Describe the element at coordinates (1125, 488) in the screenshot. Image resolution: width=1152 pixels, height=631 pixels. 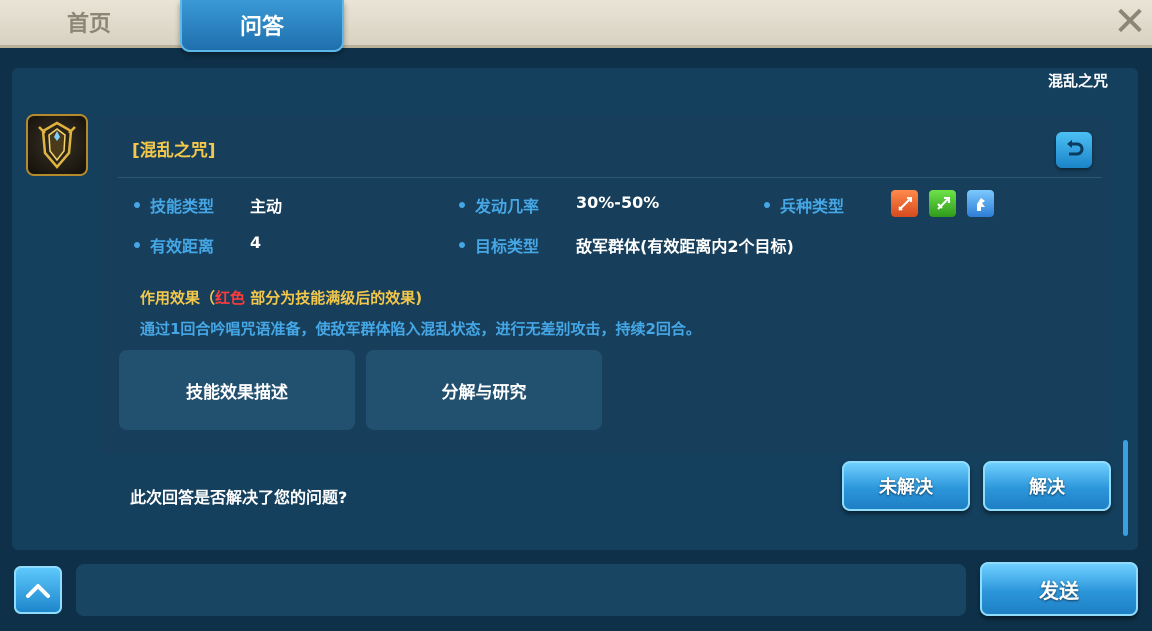
I see `scrollbar` at that location.